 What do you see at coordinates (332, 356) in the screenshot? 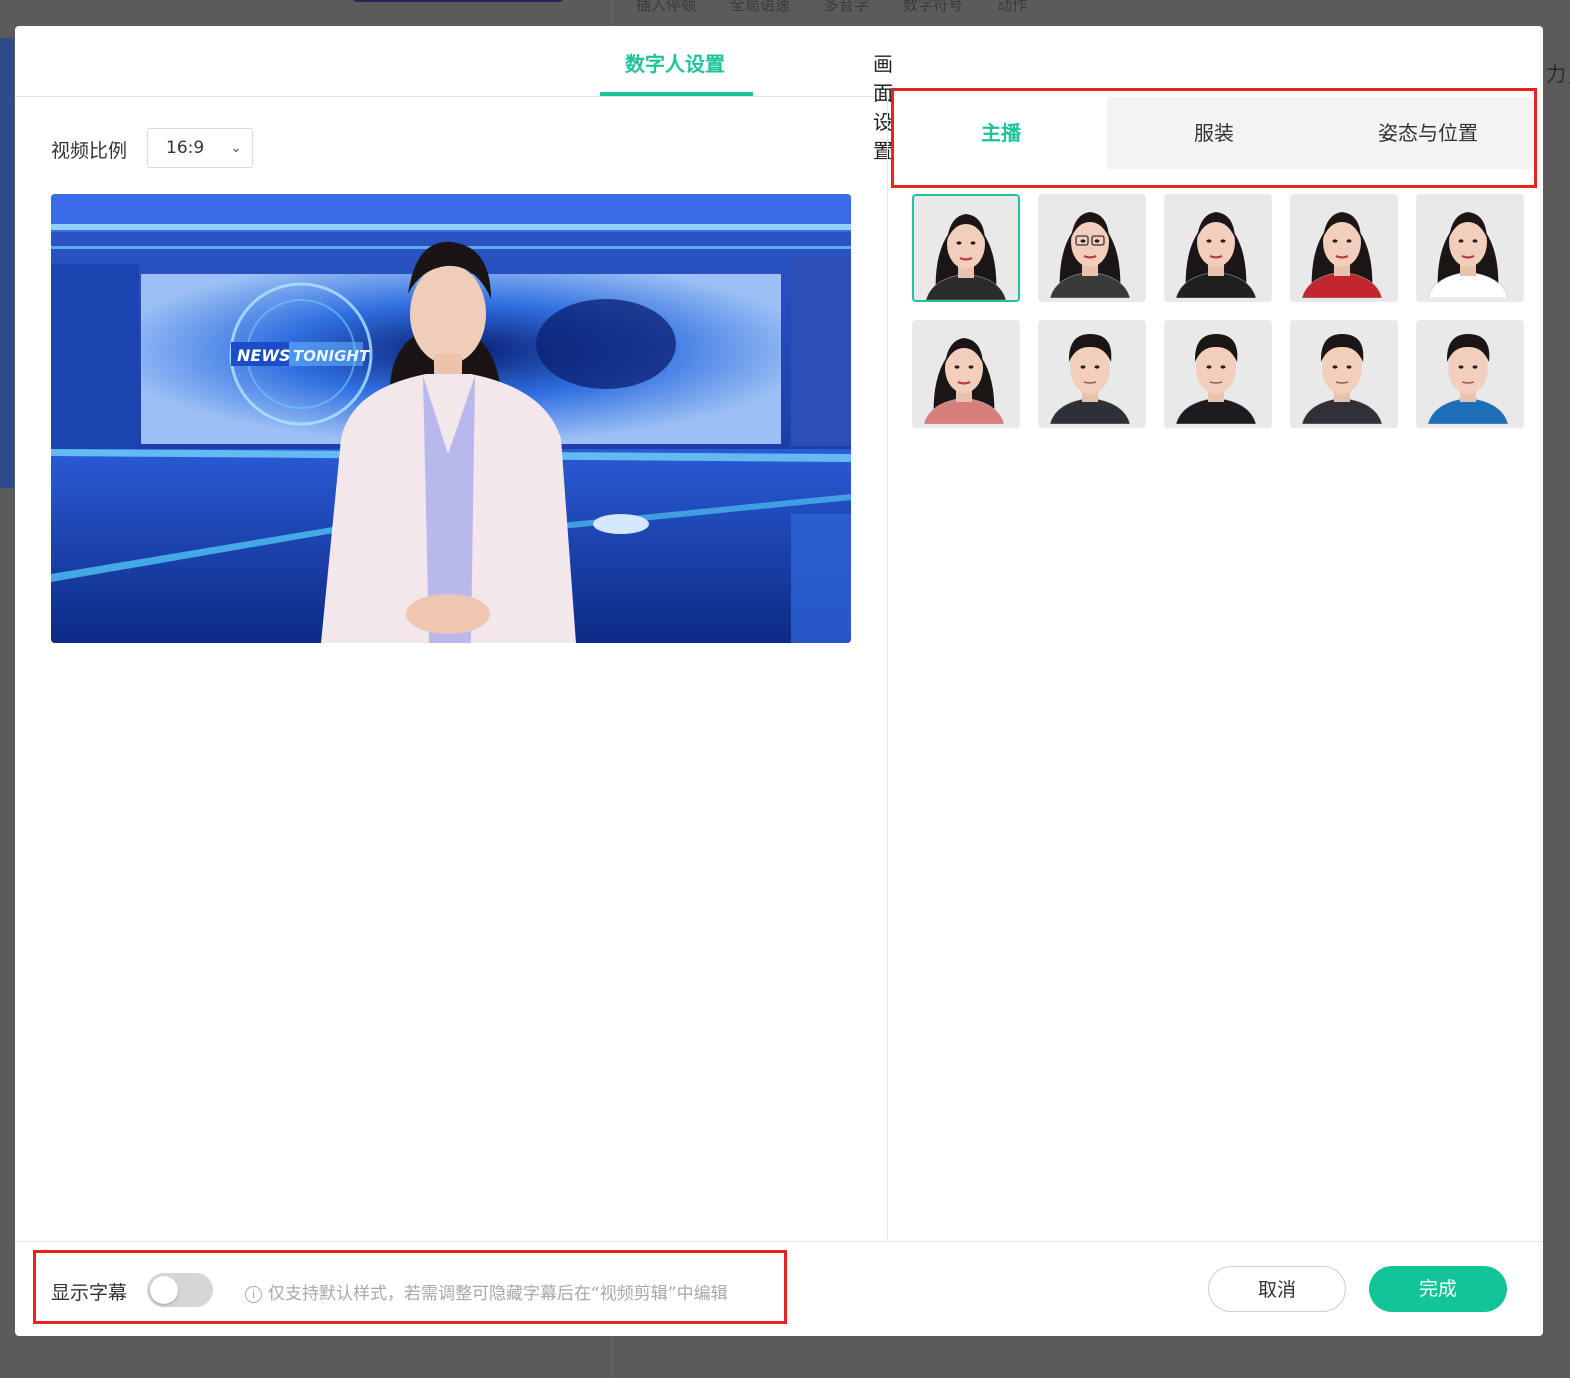
I see `tonight-logo-text: TONIGHT` at bounding box center [332, 356].